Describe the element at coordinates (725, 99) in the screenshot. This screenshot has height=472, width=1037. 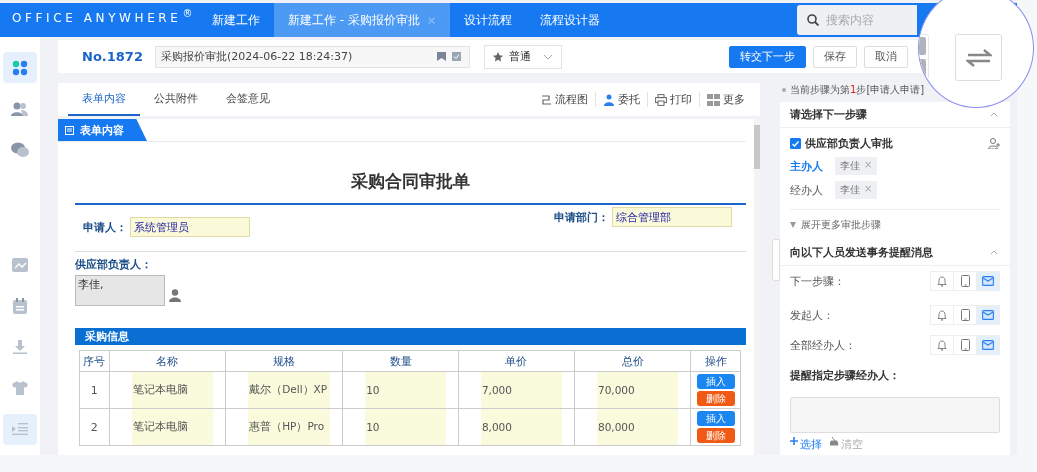
I see `toolbar-link: 更多` at that location.